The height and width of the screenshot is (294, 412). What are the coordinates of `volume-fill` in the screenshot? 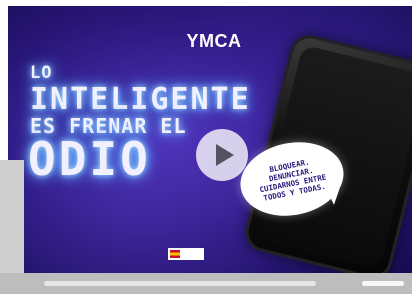 It's located at (383, 283).